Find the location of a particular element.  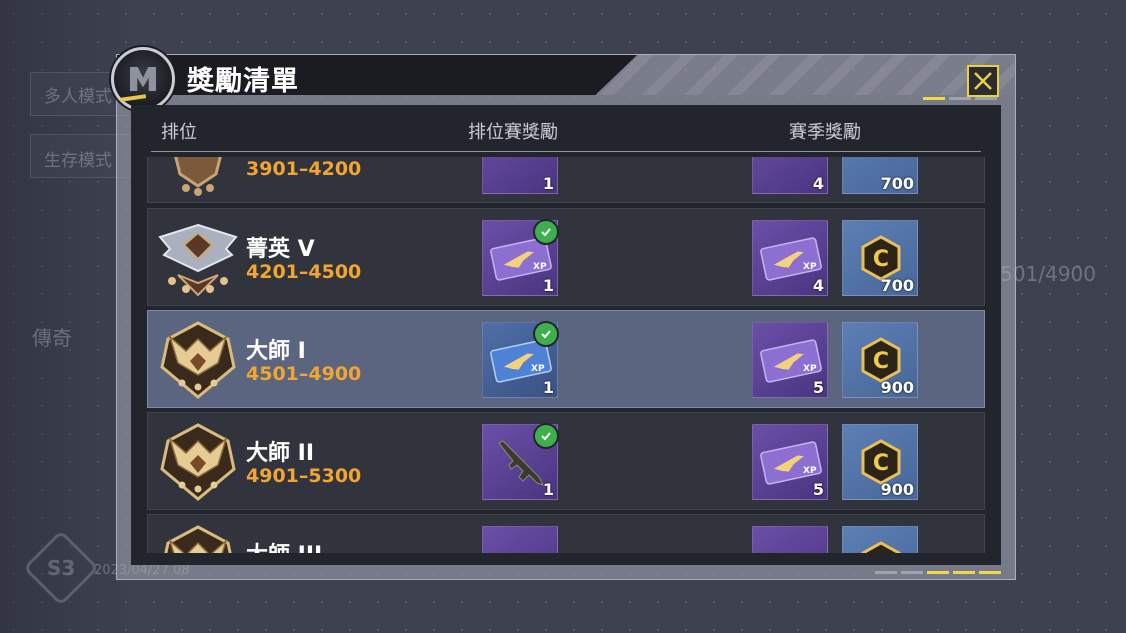

close-icon is located at coordinates (983, 81).